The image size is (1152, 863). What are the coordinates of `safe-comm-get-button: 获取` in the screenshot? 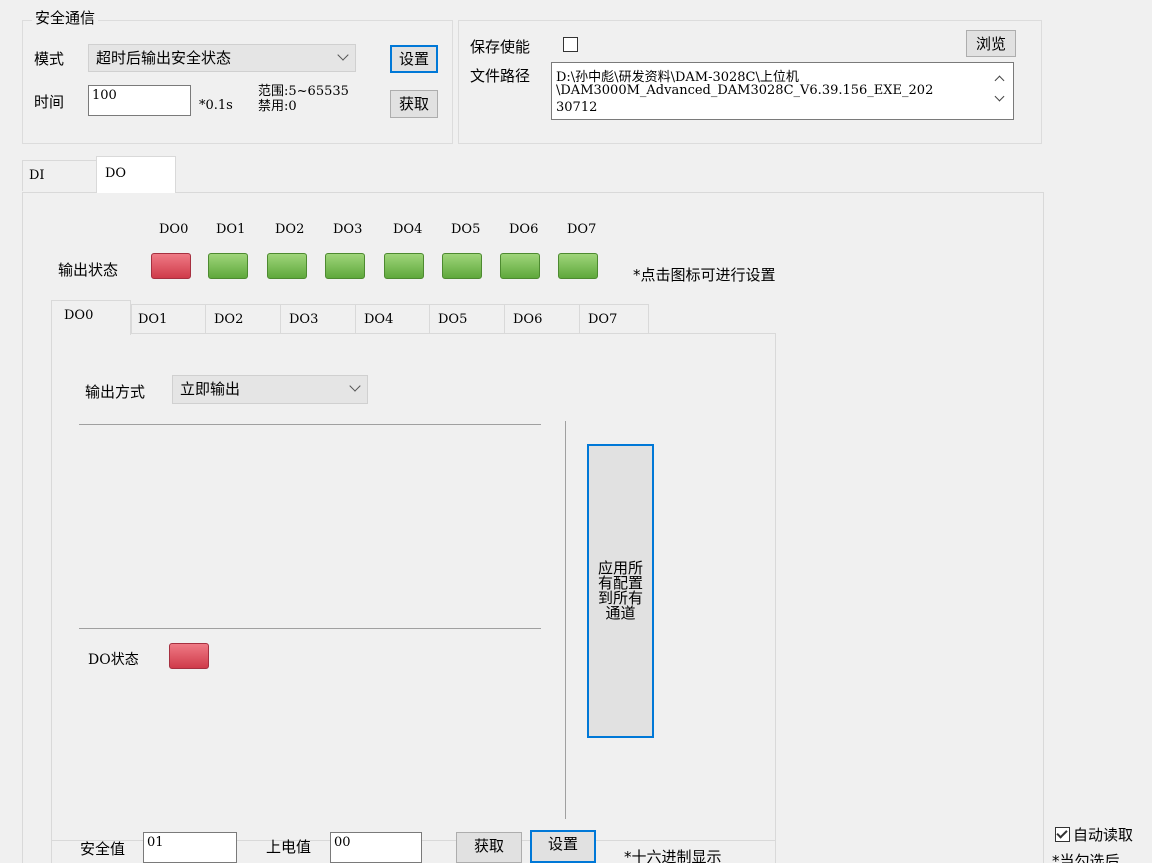 It's located at (414, 104).